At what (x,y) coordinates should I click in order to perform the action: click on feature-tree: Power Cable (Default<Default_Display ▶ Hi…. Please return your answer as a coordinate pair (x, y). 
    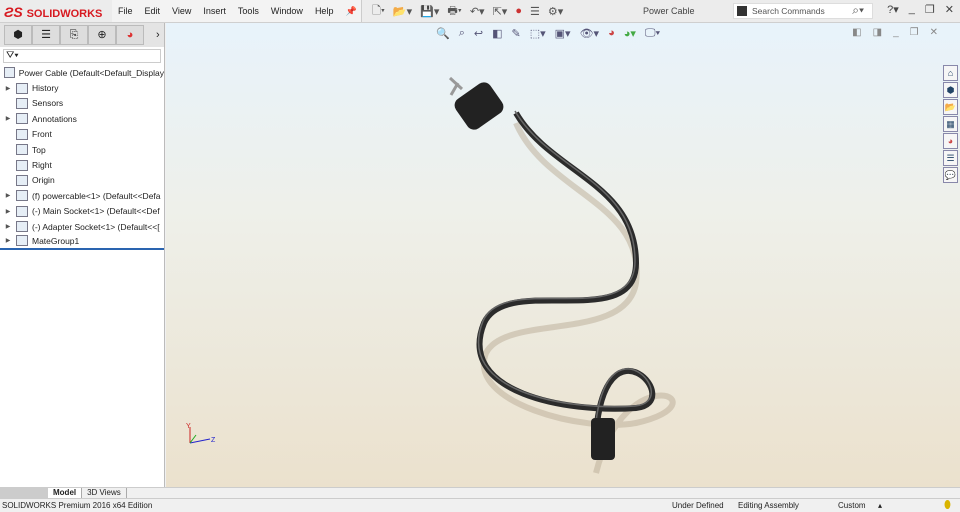
    Looking at the image, I should click on (82, 157).